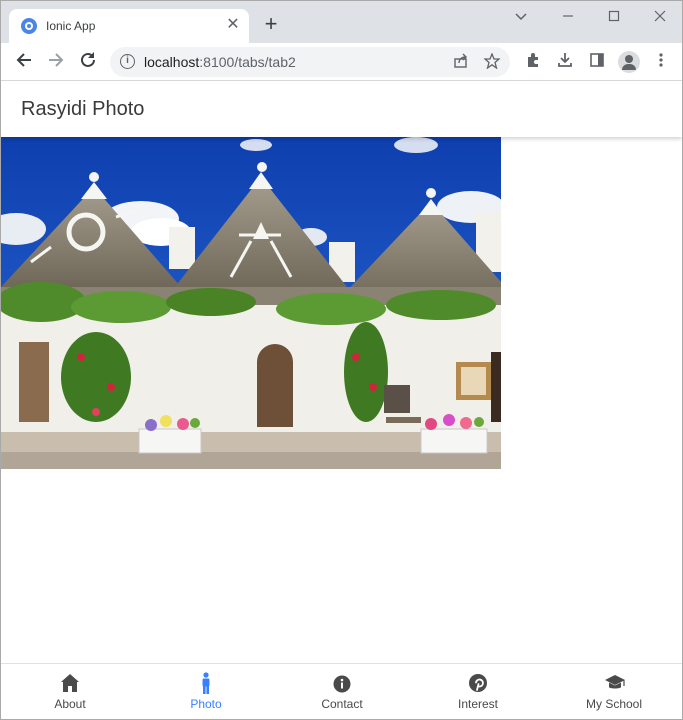  What do you see at coordinates (565, 62) in the screenshot?
I see `download-icon` at bounding box center [565, 62].